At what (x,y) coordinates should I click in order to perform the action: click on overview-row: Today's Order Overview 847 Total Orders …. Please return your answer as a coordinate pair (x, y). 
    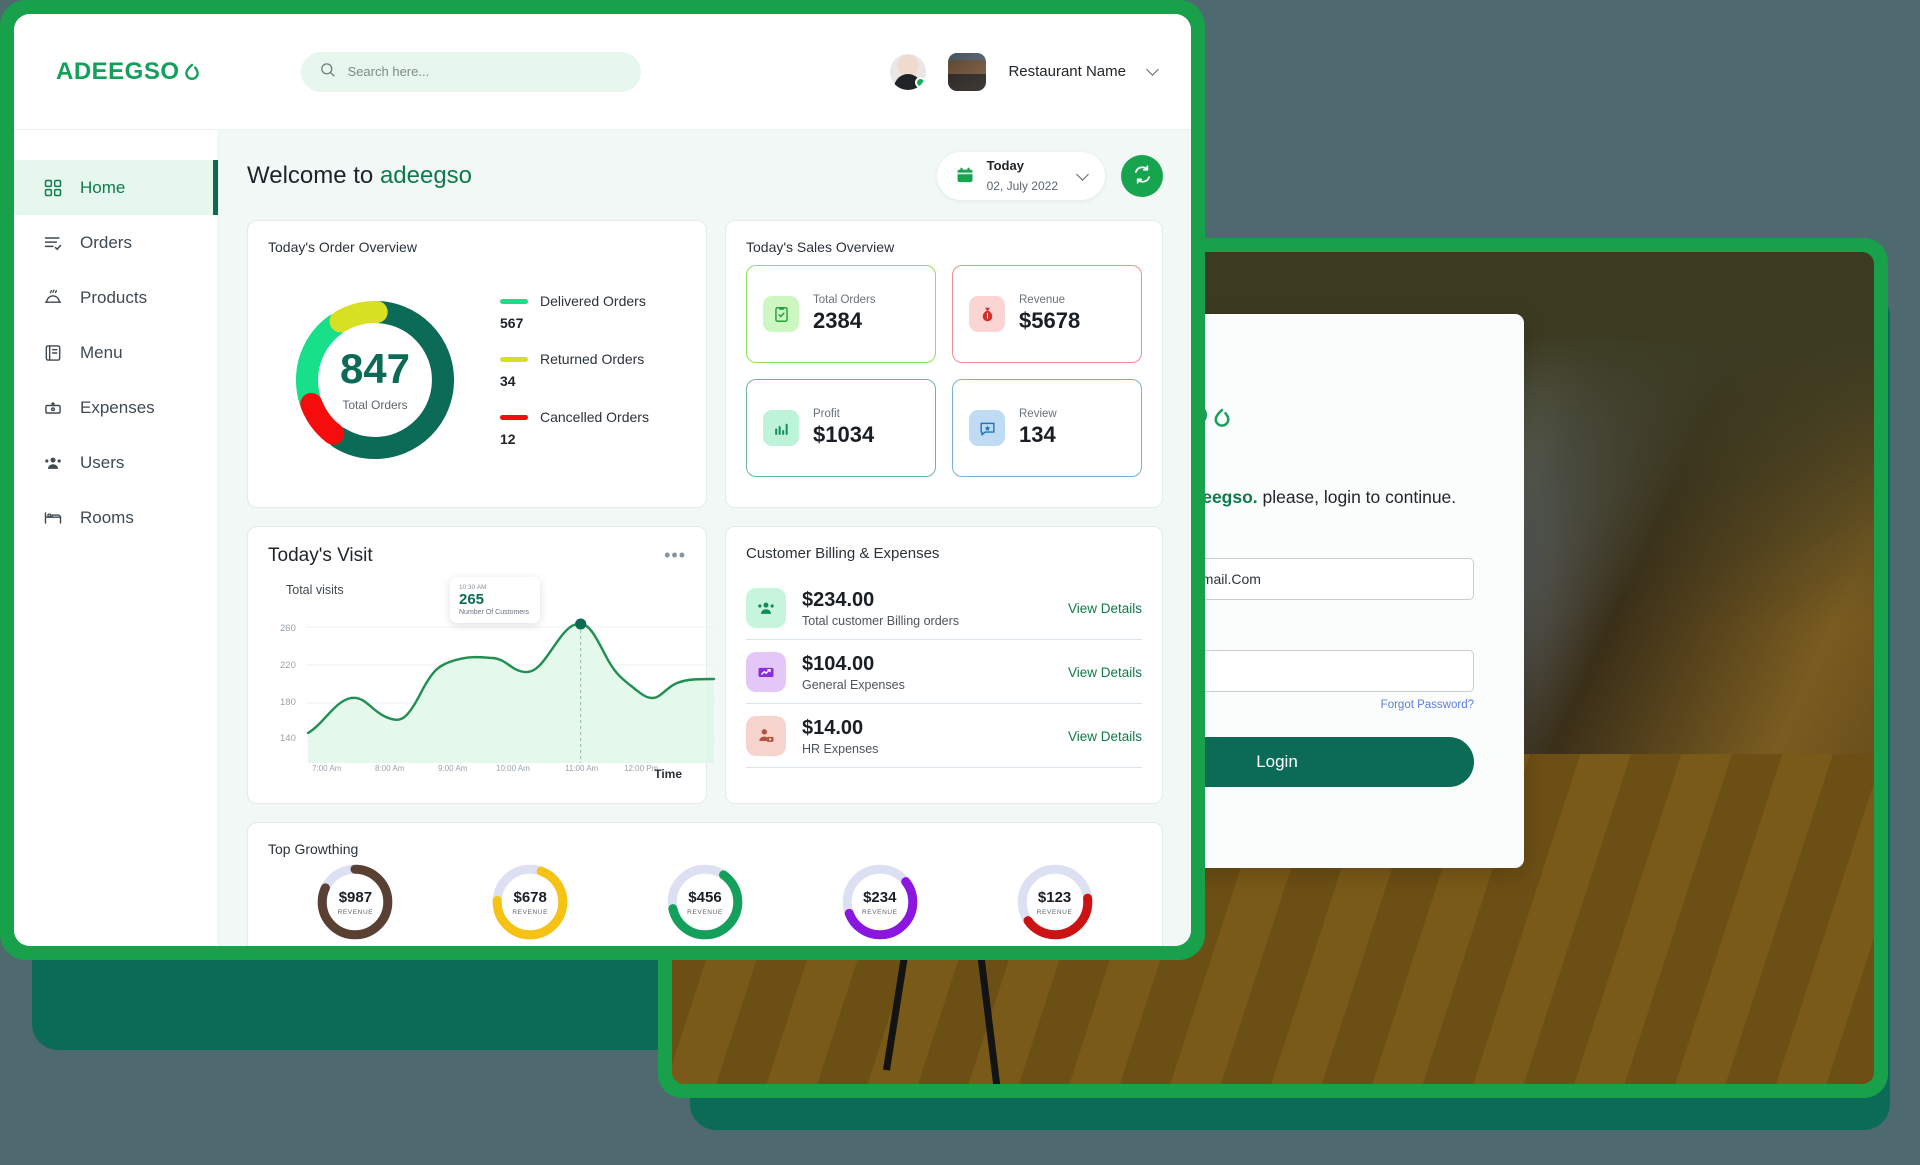
    Looking at the image, I should click on (705, 364).